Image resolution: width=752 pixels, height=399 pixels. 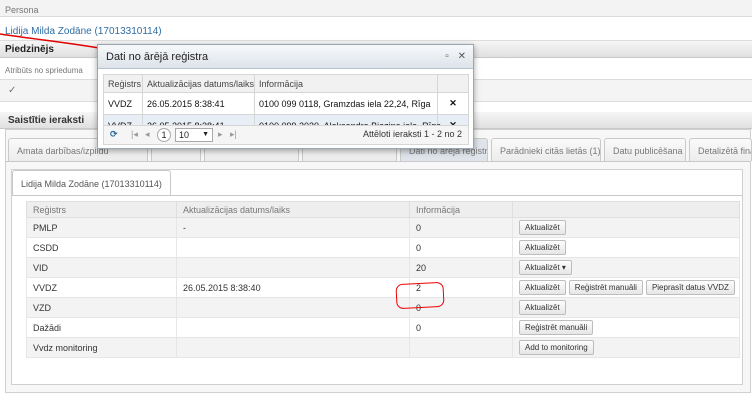 What do you see at coordinates (556, 347) in the screenshot?
I see `add-to-monitoring-button: Add to monitoring` at bounding box center [556, 347].